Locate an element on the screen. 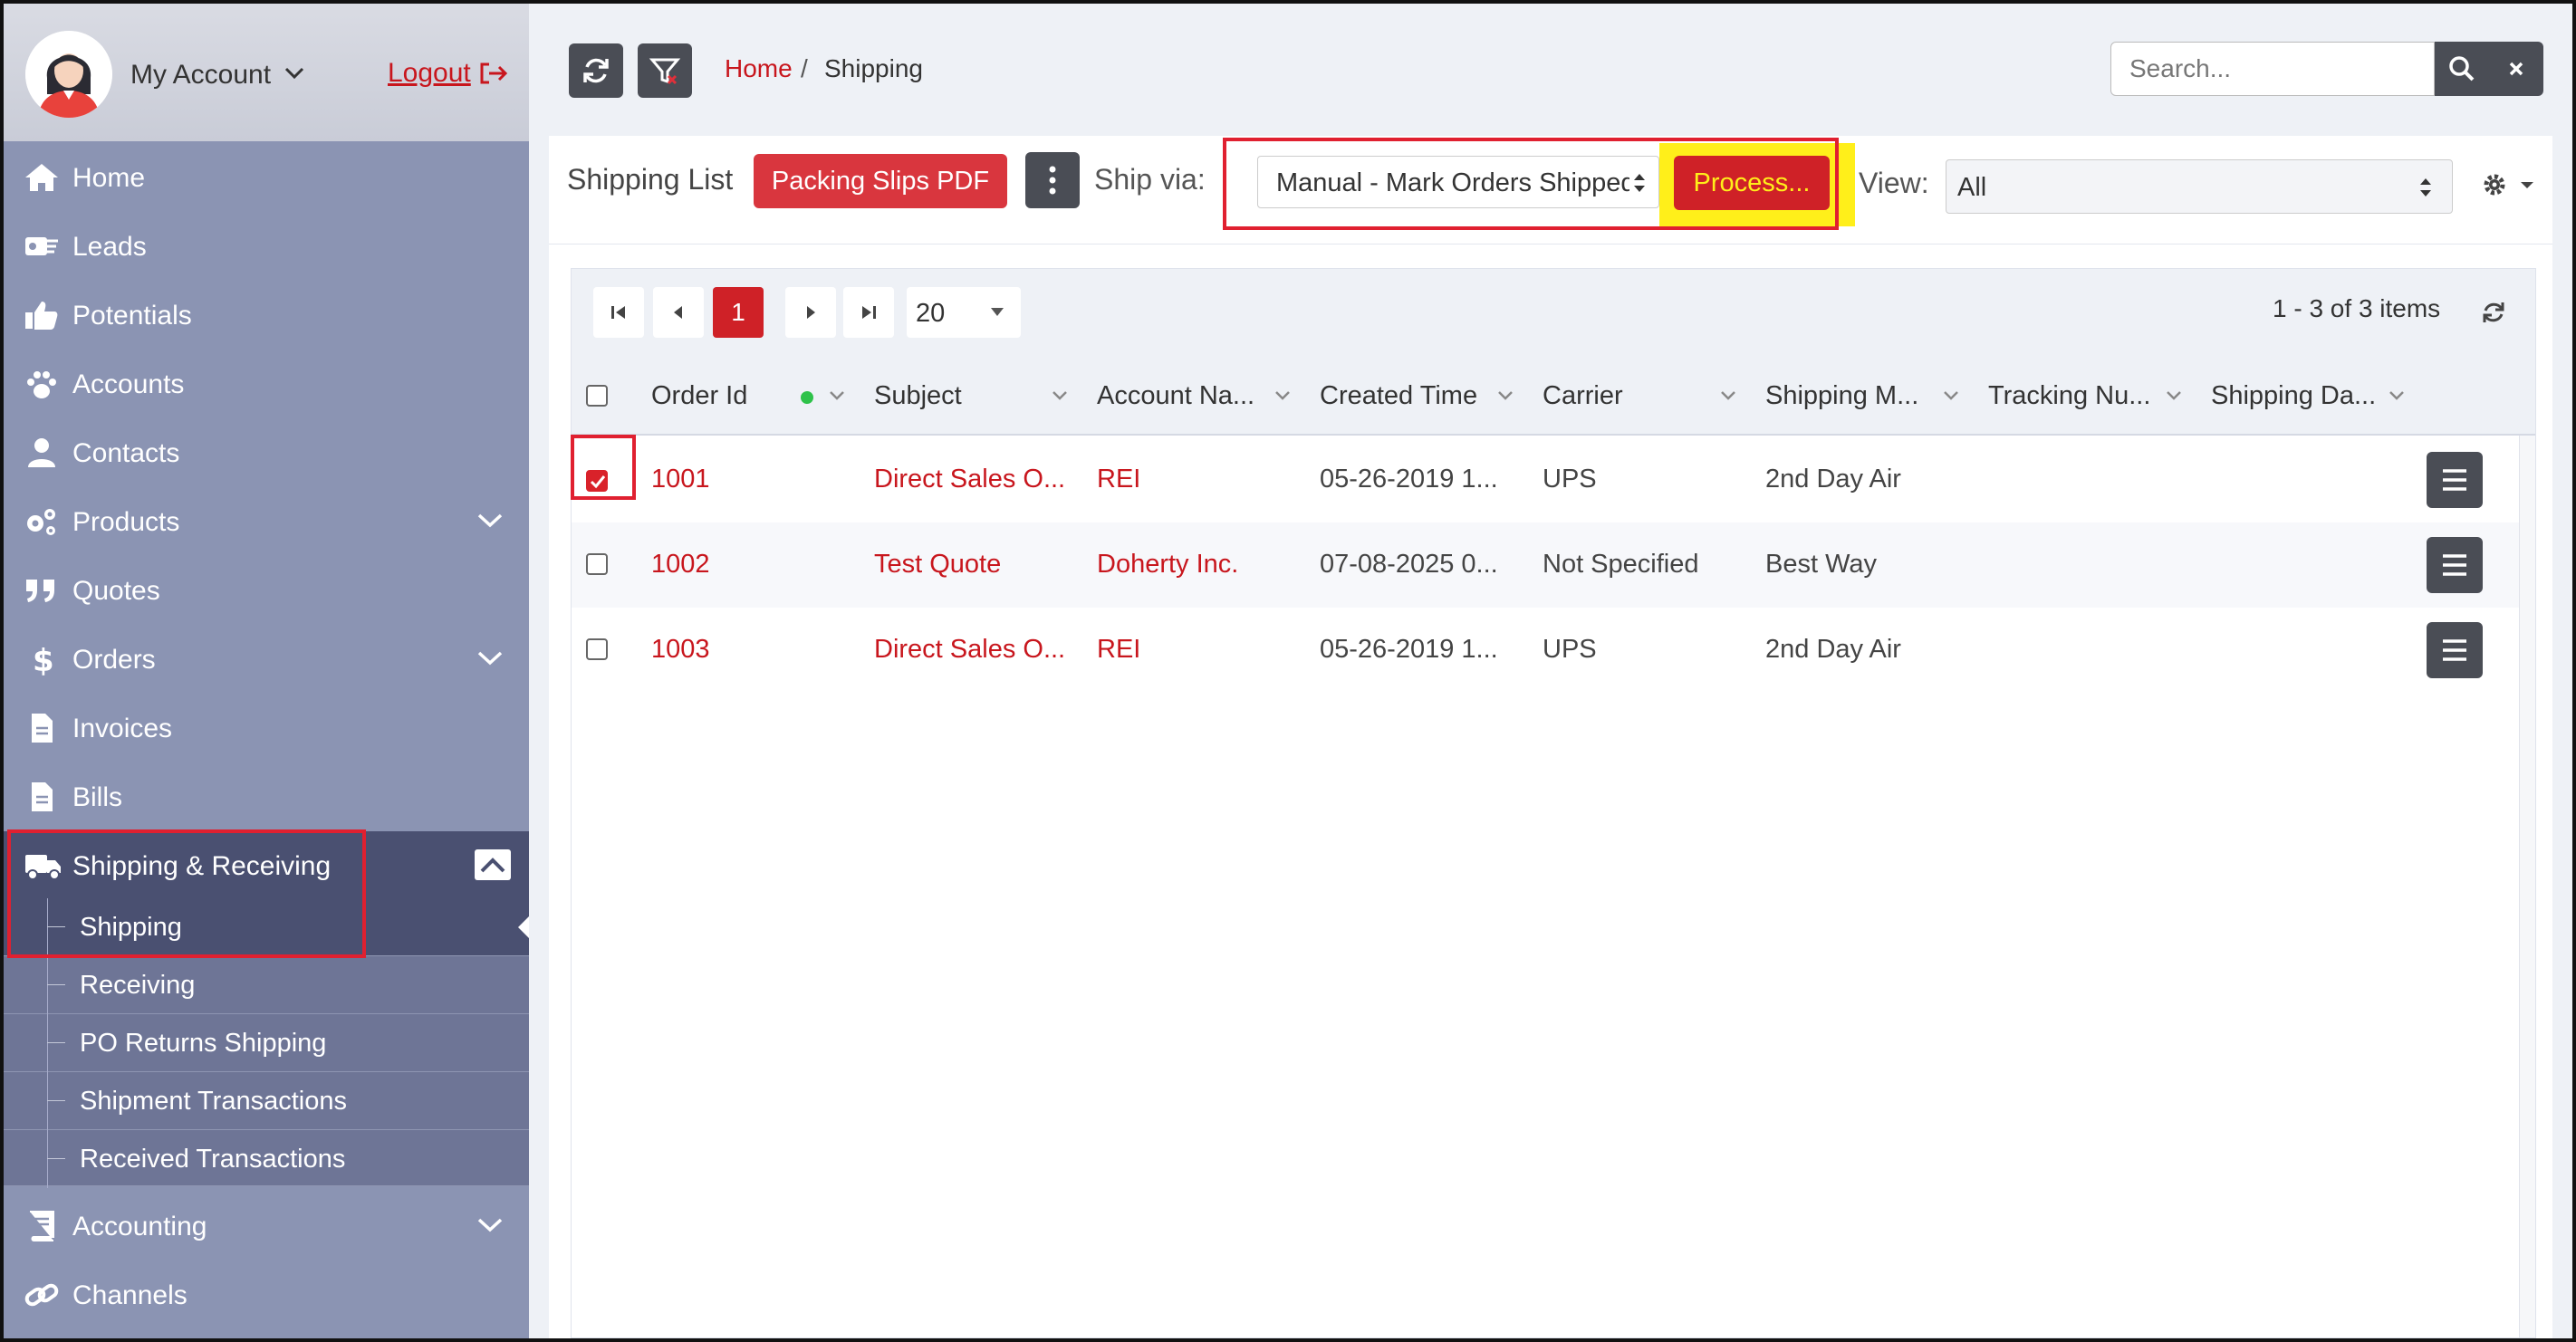 The height and width of the screenshot is (1342, 2576). more-actions-button is located at coordinates (1052, 180).